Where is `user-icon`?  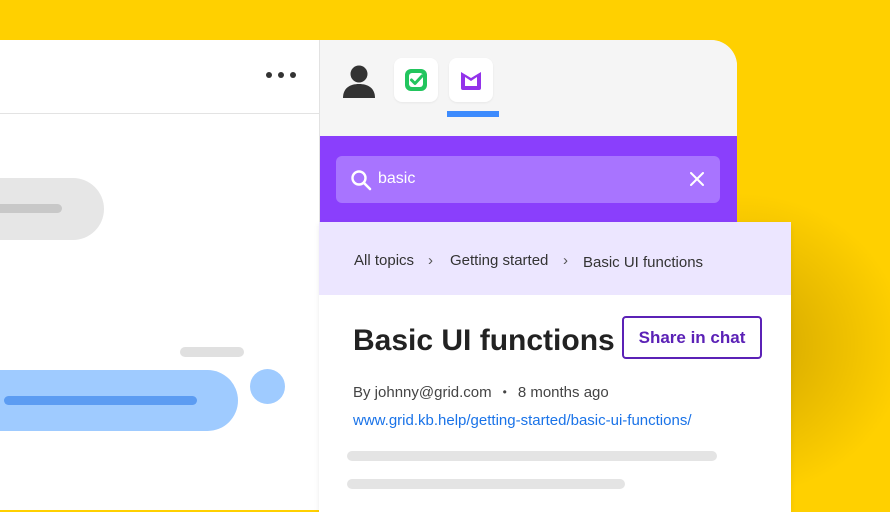
user-icon is located at coordinates (359, 82).